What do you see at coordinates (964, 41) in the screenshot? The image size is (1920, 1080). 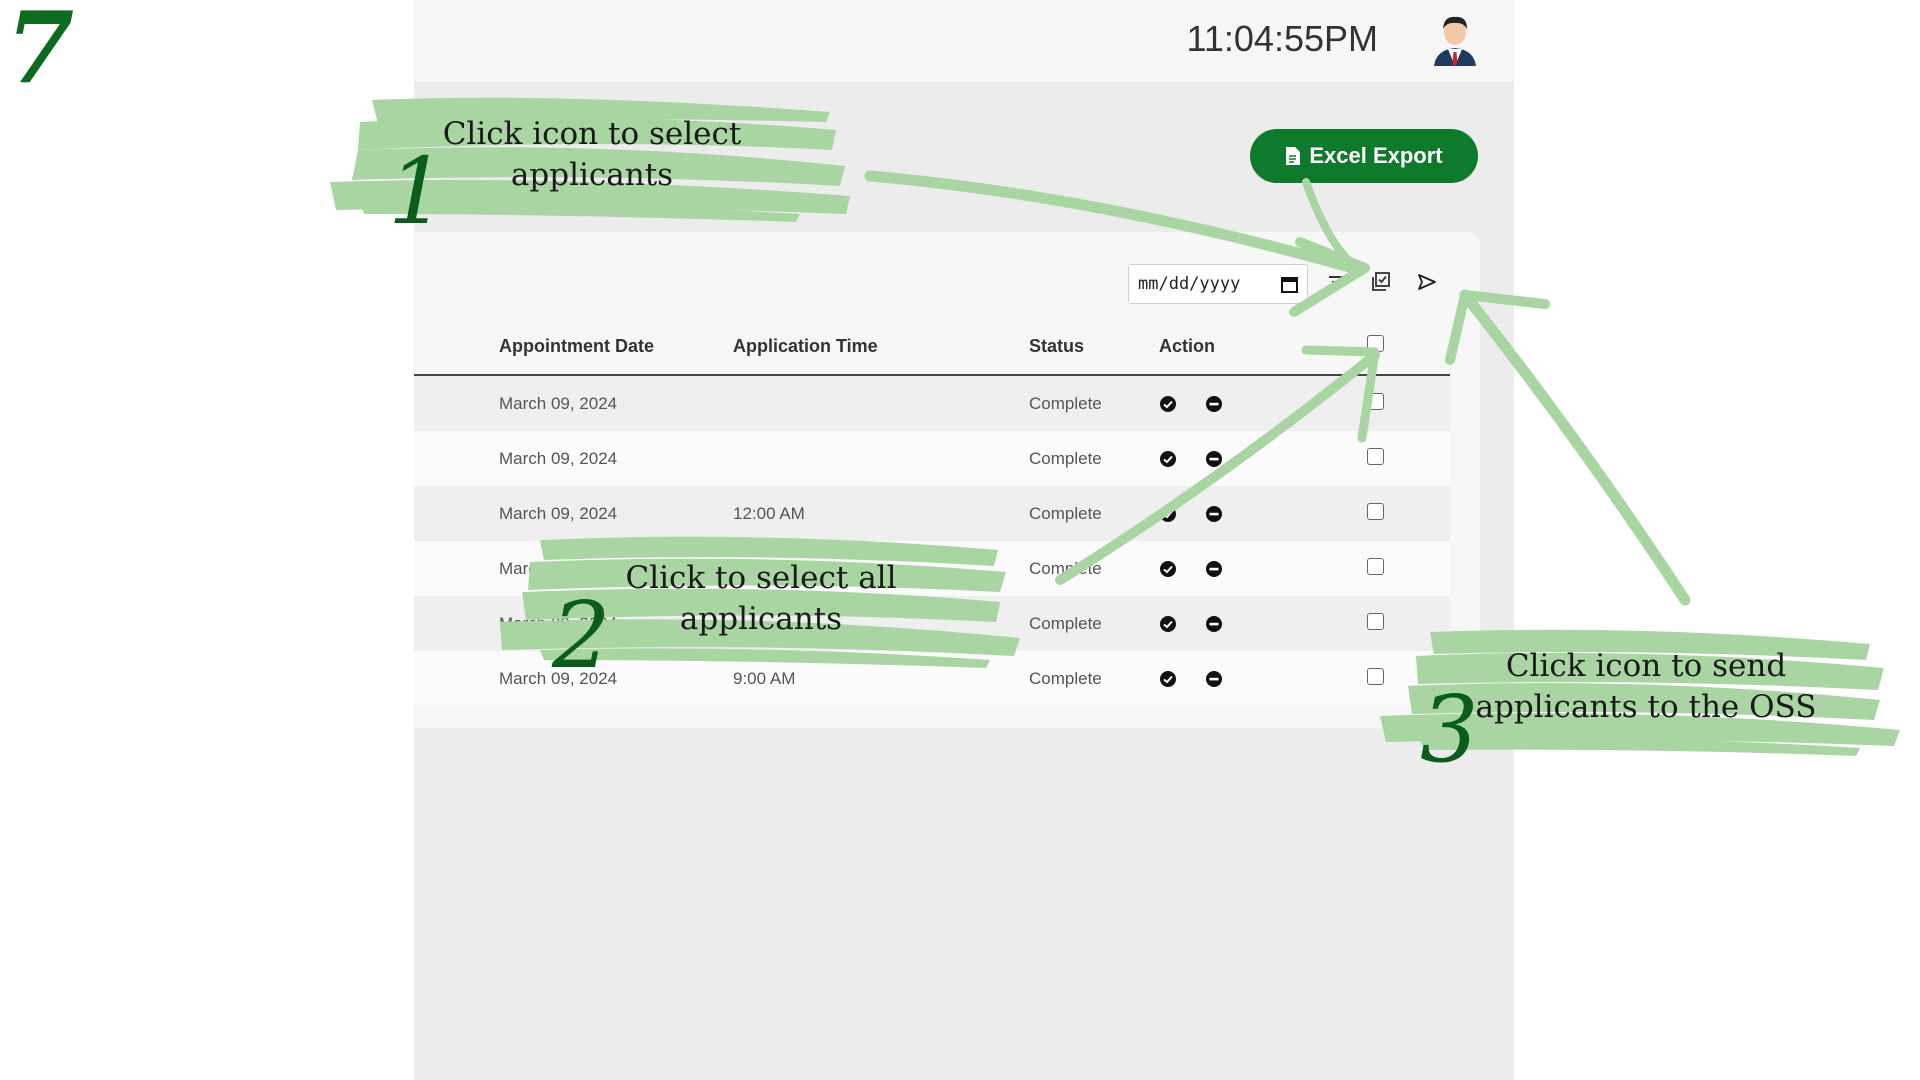 I see `top-bar: 11:04:55PM` at bounding box center [964, 41].